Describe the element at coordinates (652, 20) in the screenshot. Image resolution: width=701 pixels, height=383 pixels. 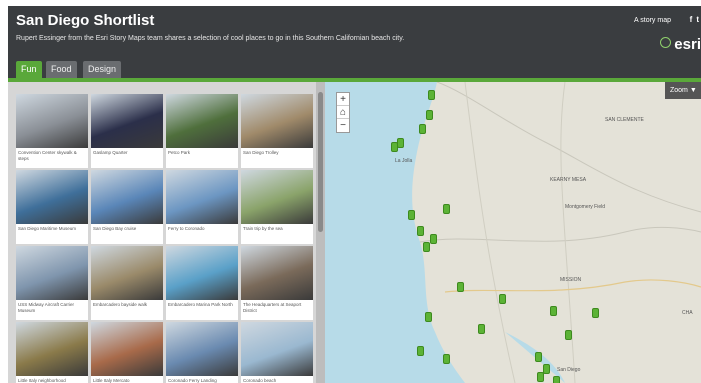
I see `story-map-link: A story map` at that location.